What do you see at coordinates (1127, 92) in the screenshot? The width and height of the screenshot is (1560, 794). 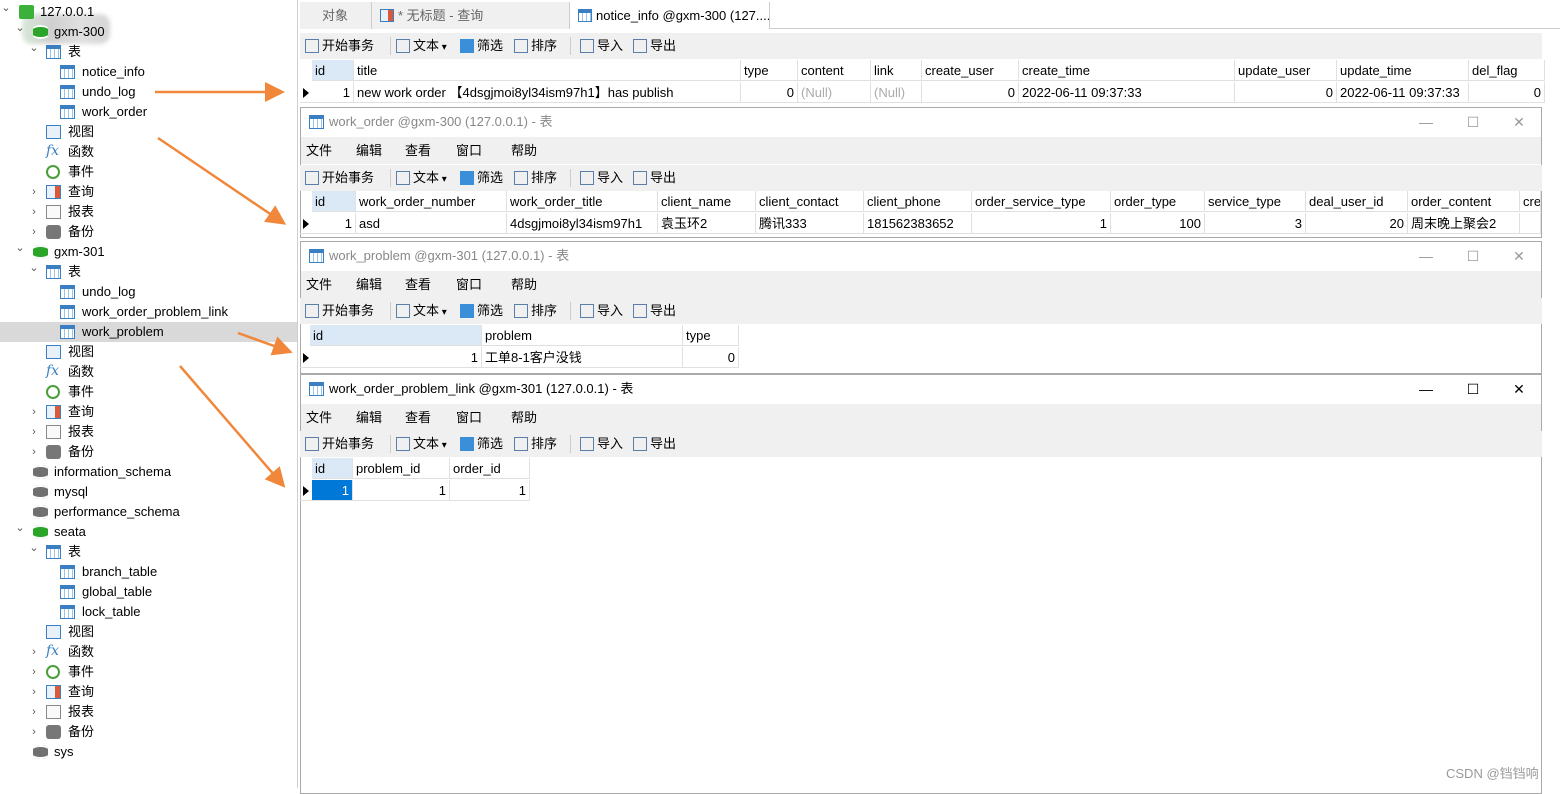 I see `table-cell: 2022-06-11 09:37:33` at bounding box center [1127, 92].